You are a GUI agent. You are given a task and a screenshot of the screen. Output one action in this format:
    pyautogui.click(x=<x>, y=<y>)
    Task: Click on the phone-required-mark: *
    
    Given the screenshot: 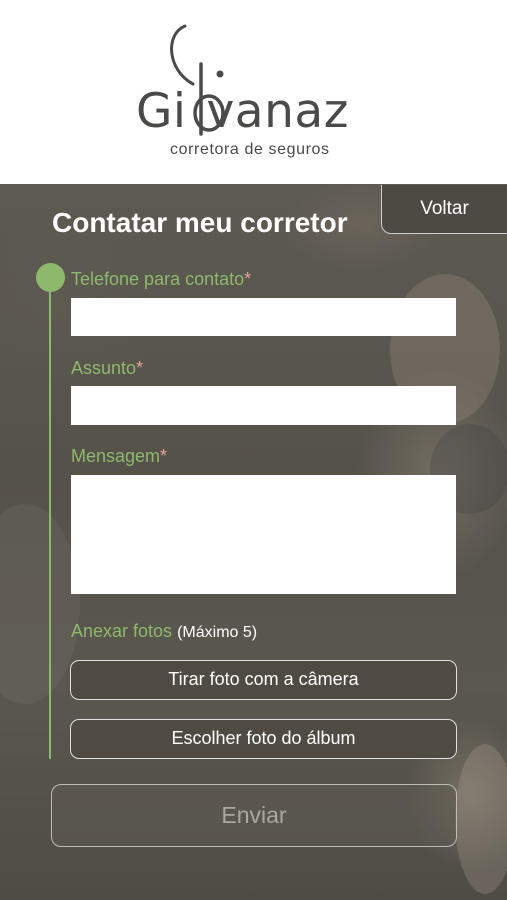 What is the action you would take?
    pyautogui.click(x=248, y=279)
    